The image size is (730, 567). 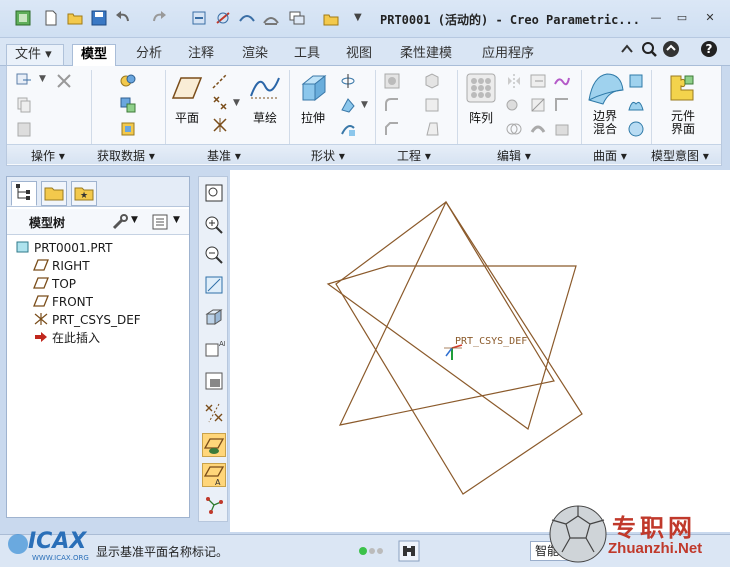 What do you see at coordinates (392, 81) in the screenshot?
I see `hole-icon` at bounding box center [392, 81].